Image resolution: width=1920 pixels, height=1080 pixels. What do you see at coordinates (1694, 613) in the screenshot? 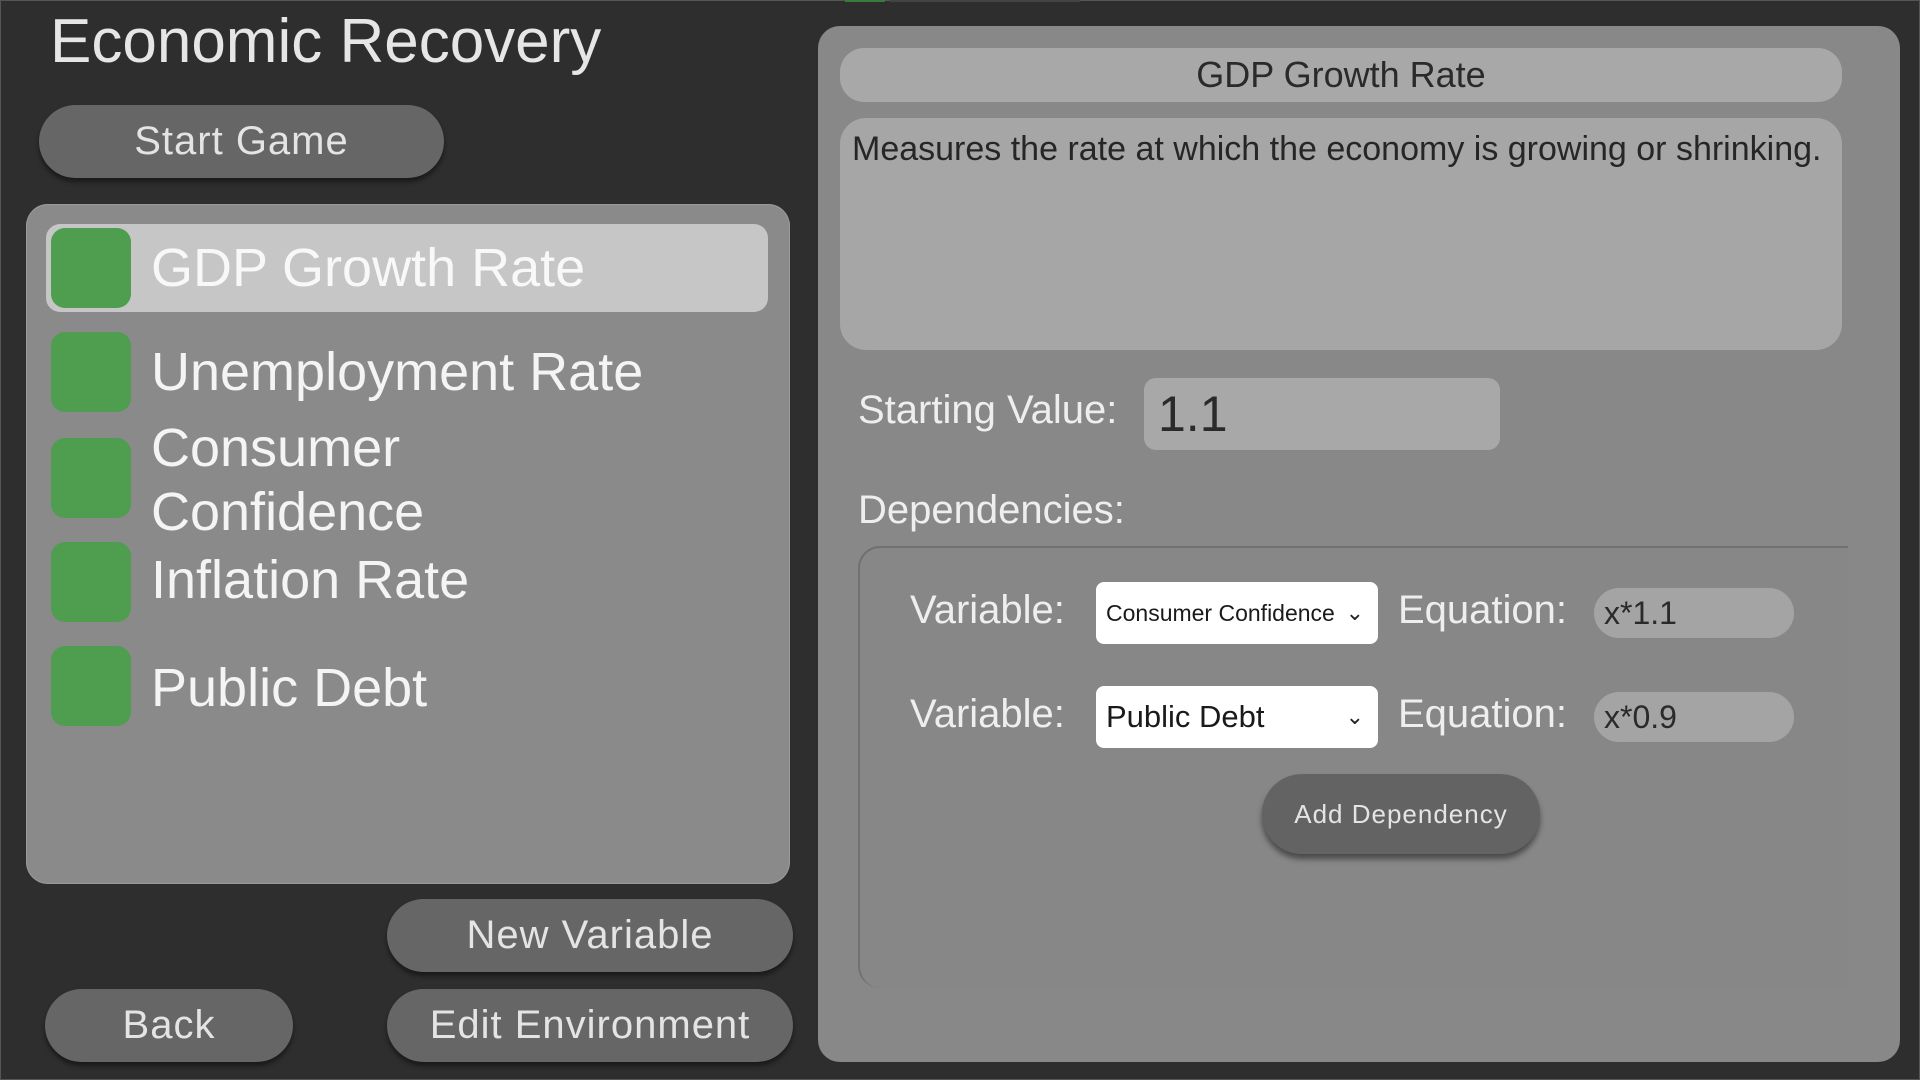
I see `equation-input: x*1.1` at bounding box center [1694, 613].